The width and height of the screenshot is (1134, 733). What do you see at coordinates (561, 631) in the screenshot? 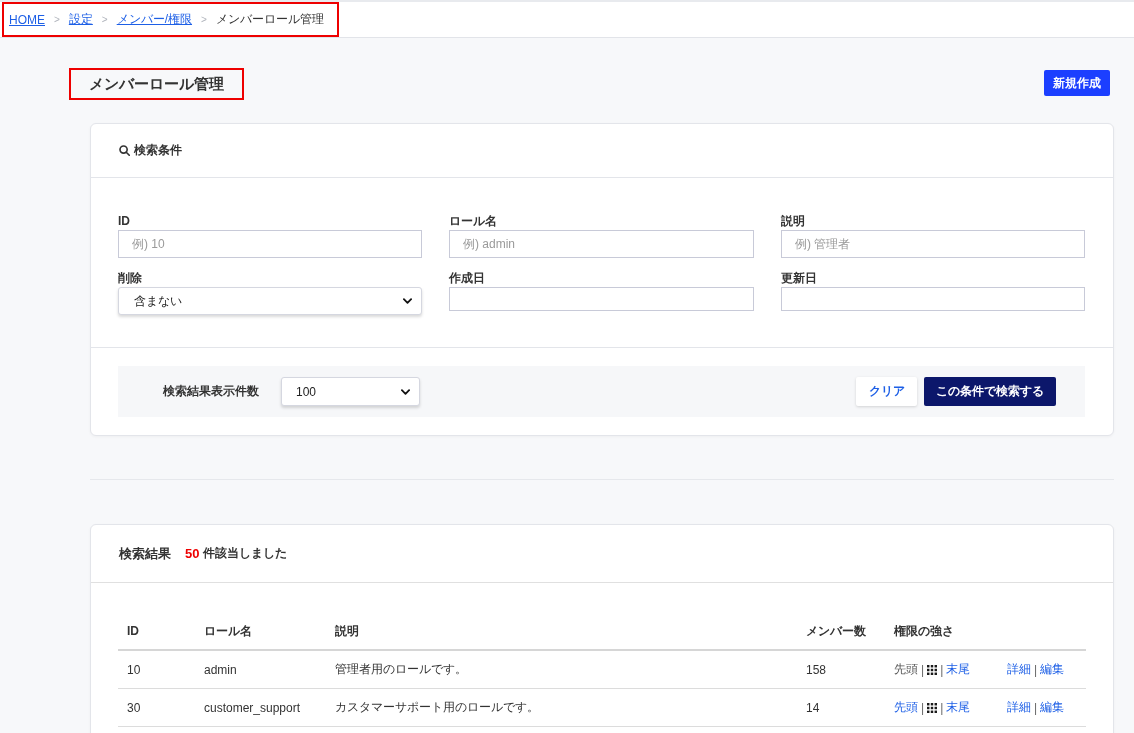
I see `column-header: 説明` at bounding box center [561, 631].